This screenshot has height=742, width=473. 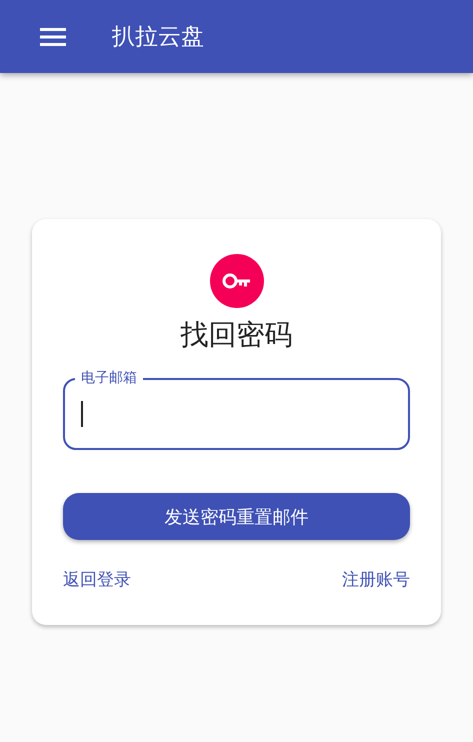 What do you see at coordinates (237, 281) in the screenshot?
I see `key-icon` at bounding box center [237, 281].